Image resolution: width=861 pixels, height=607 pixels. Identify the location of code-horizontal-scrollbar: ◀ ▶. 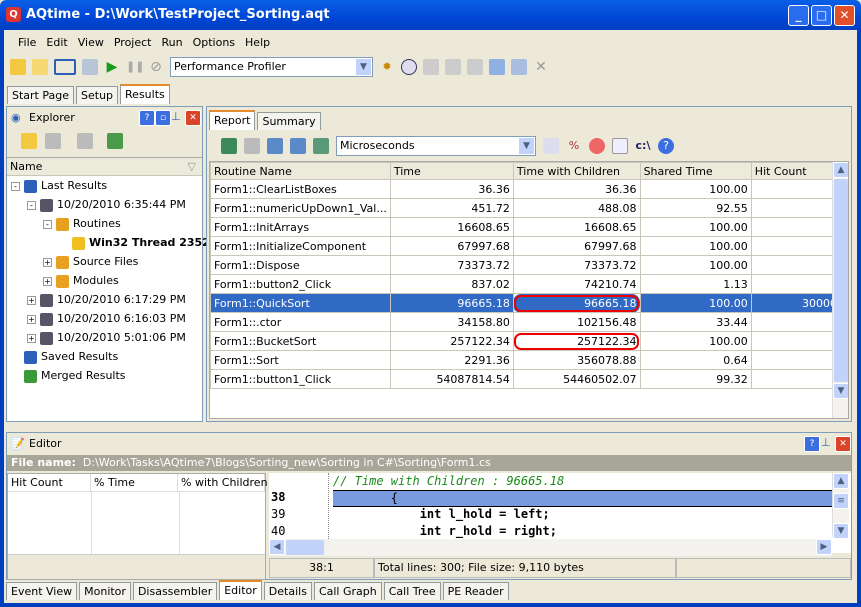
(550, 547).